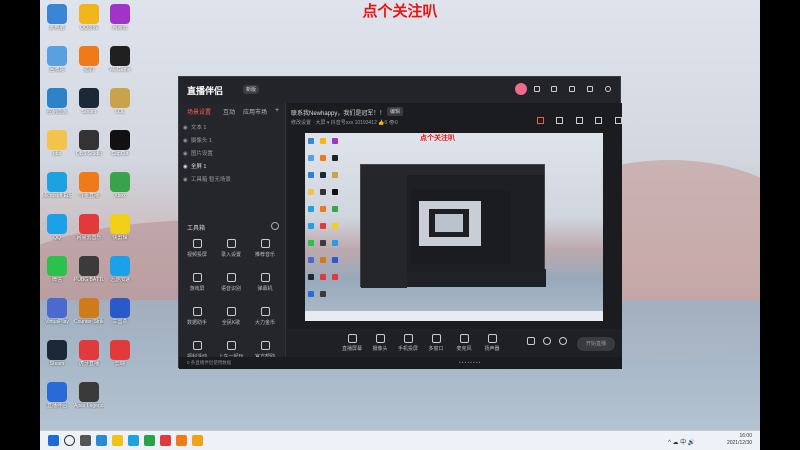 Image resolution: width=800 pixels, height=450 pixels. What do you see at coordinates (117, 440) in the screenshot?
I see `file-explorer-icon` at bounding box center [117, 440].